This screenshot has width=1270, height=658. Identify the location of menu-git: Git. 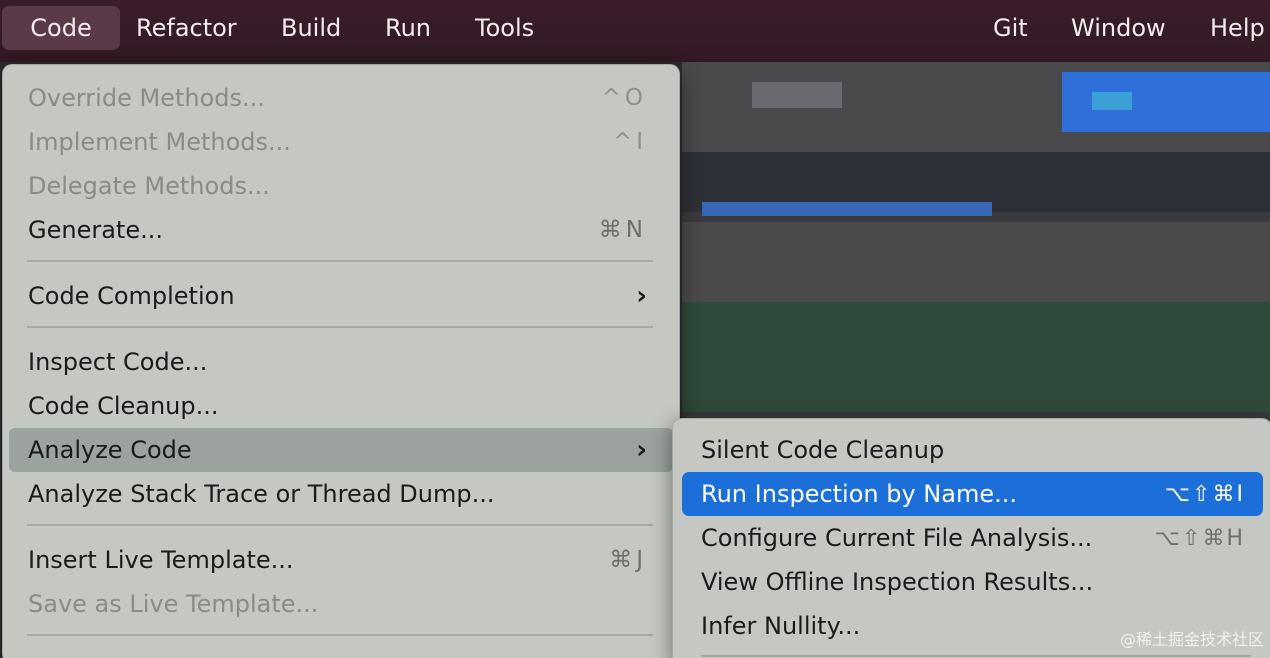
(1010, 28).